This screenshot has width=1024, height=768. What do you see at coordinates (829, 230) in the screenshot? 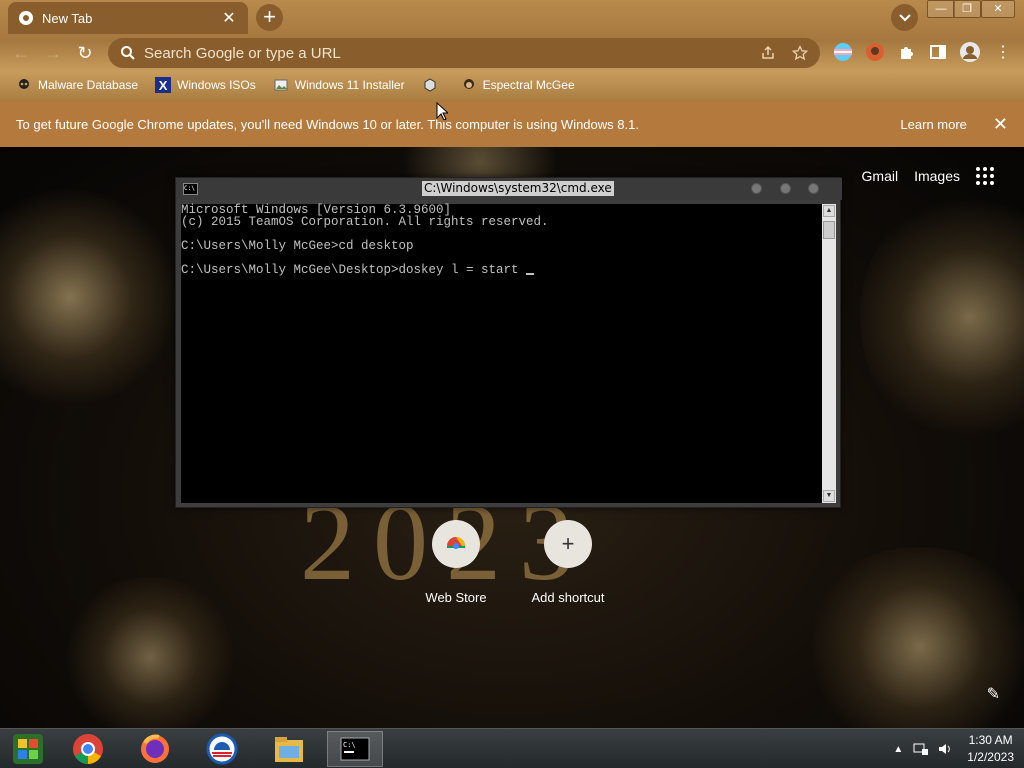
I see `scroll-thumb` at bounding box center [829, 230].